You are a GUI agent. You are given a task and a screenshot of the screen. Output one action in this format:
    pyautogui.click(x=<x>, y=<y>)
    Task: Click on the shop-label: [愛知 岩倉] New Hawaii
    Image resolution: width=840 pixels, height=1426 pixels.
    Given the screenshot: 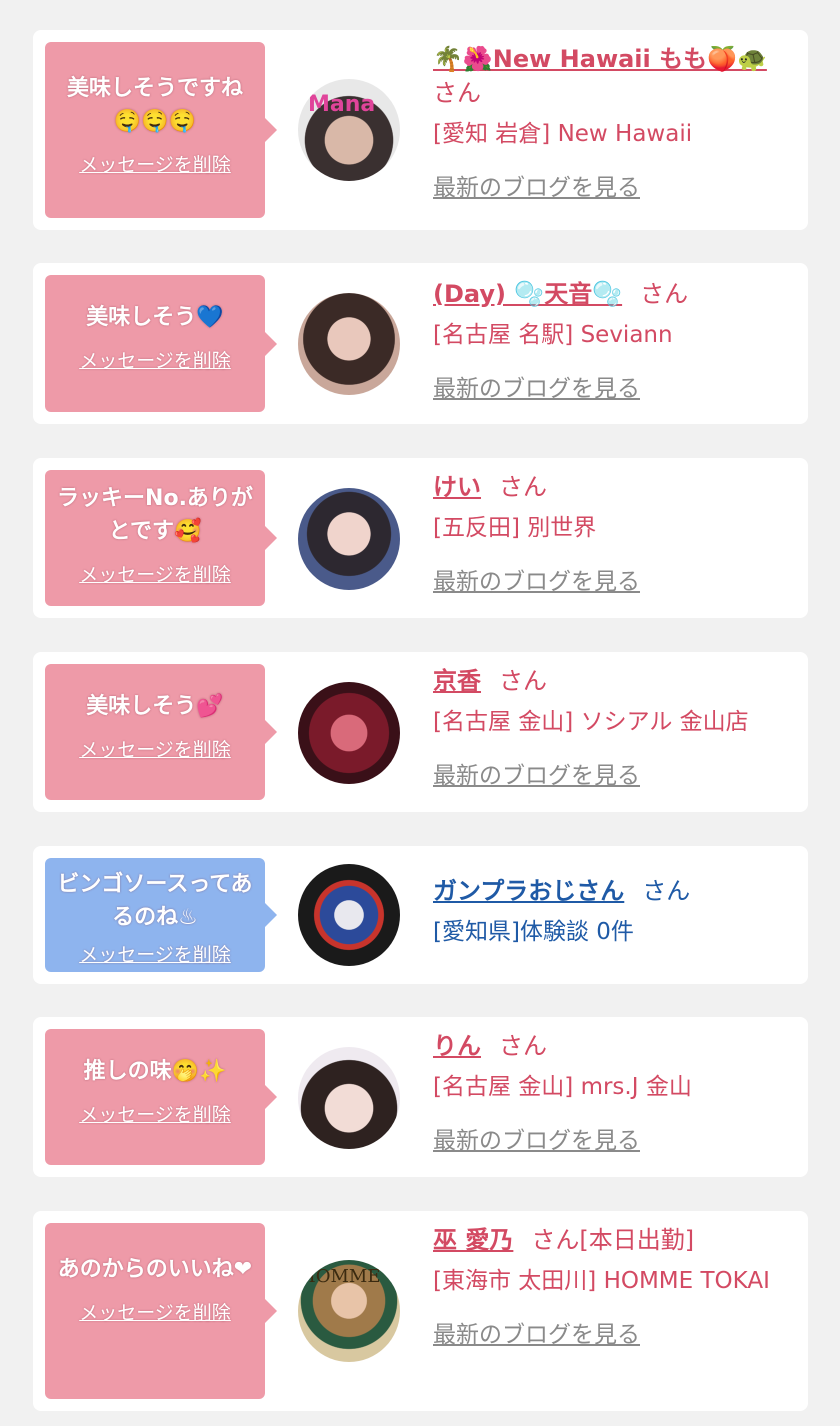 What is the action you would take?
    pyautogui.click(x=563, y=134)
    